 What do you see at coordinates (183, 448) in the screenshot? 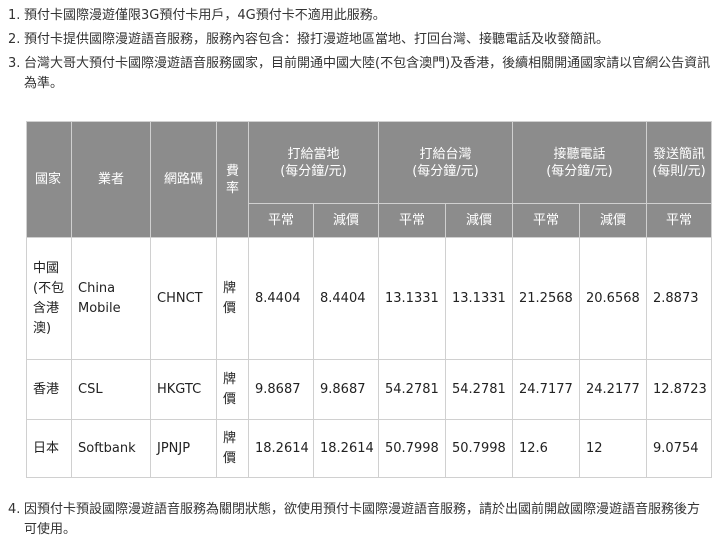
I see `cell-network-code: JPNJP` at bounding box center [183, 448].